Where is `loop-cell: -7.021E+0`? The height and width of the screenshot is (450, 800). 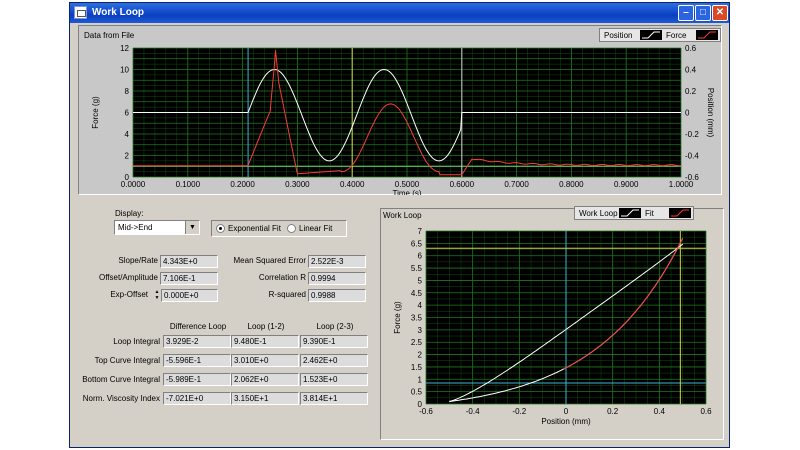 loop-cell: -7.021E+0 is located at coordinates (197, 398).